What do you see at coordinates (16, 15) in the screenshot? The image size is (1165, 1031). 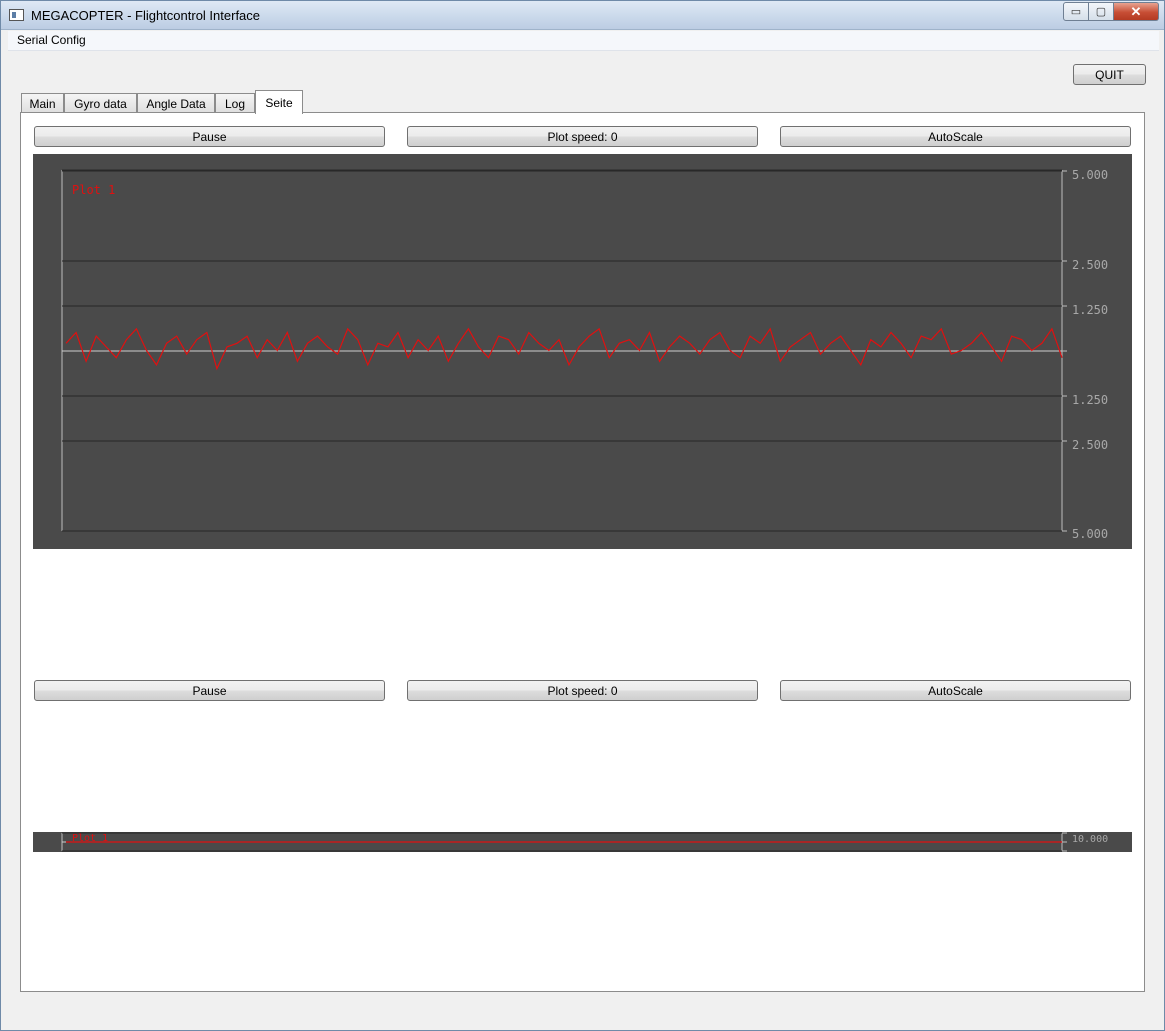 I see `app-window-icon` at bounding box center [16, 15].